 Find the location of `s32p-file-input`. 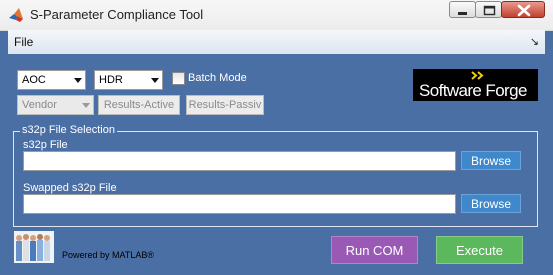

s32p-file-input is located at coordinates (239, 161).